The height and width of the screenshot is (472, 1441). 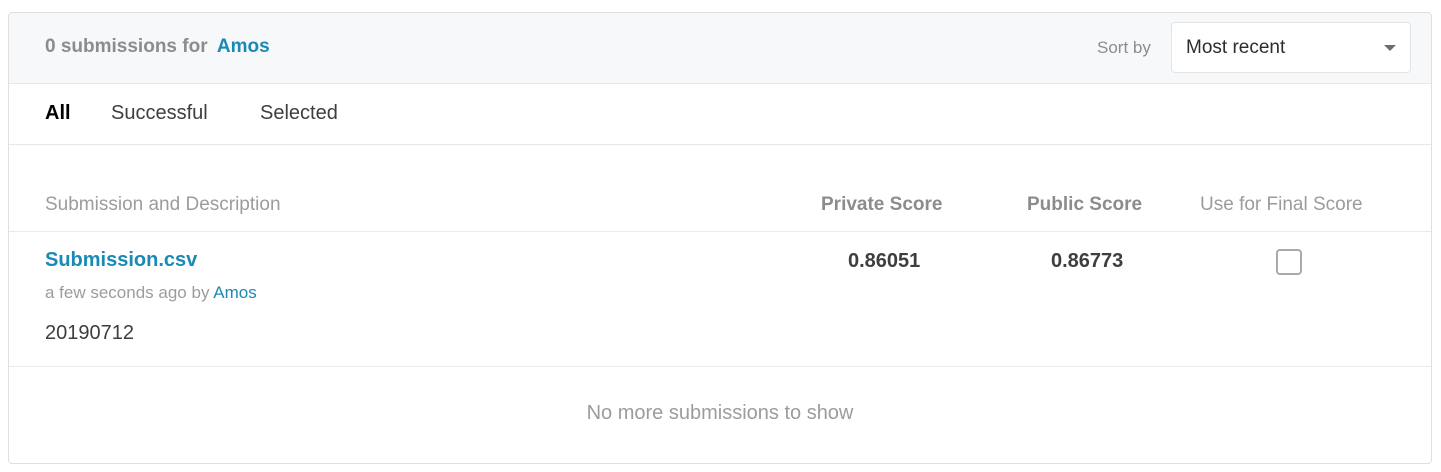 What do you see at coordinates (1291, 47) in the screenshot?
I see `sort-select: Most recent` at bounding box center [1291, 47].